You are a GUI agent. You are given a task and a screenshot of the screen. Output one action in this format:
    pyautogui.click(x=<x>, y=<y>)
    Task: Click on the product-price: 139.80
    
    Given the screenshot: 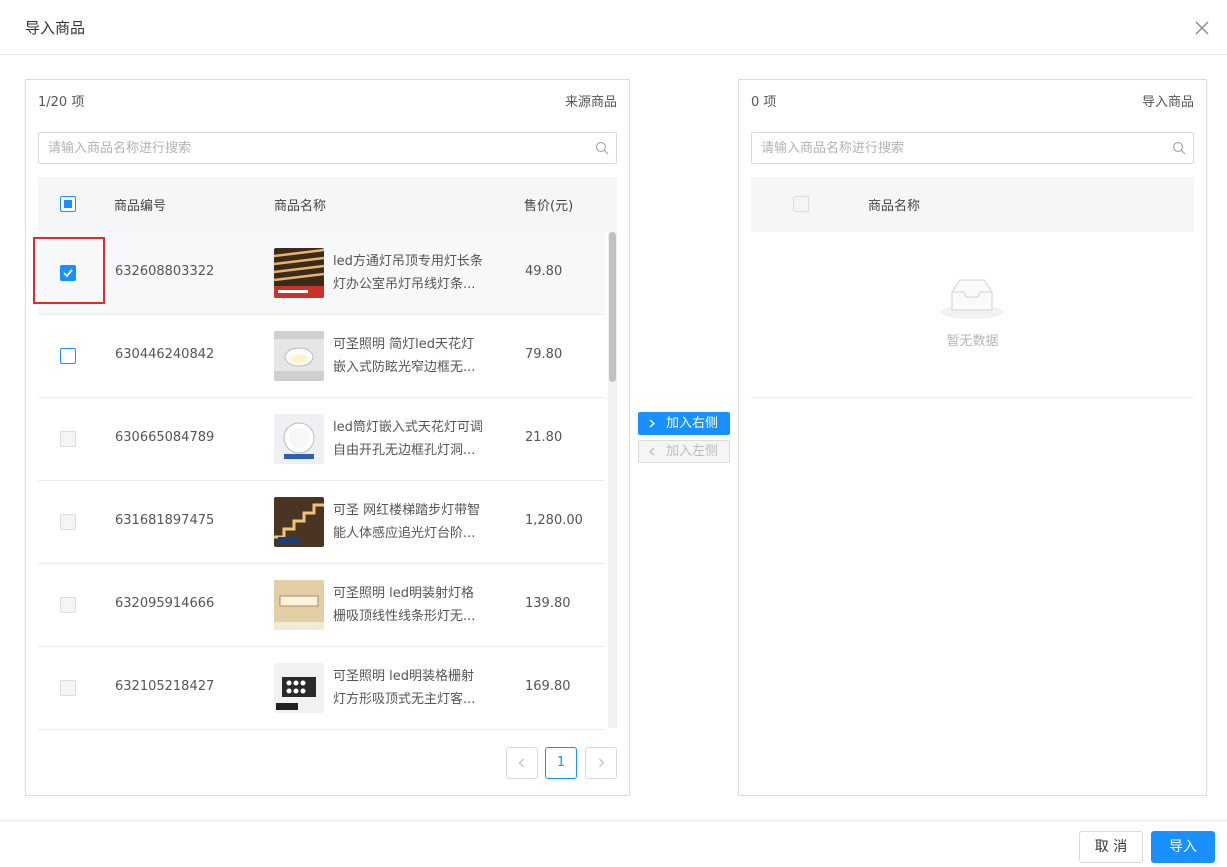 What is the action you would take?
    pyautogui.click(x=548, y=603)
    